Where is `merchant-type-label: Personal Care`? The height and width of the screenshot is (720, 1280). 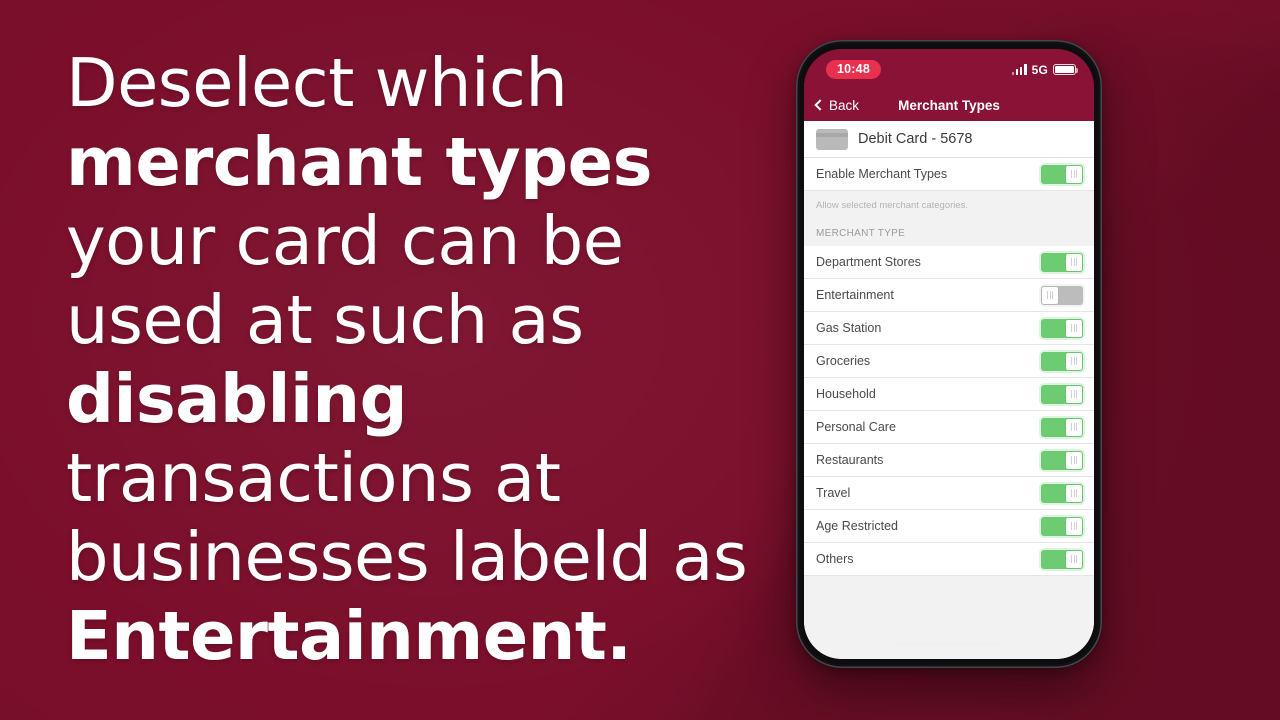
merchant-type-label: Personal Care is located at coordinates (856, 427).